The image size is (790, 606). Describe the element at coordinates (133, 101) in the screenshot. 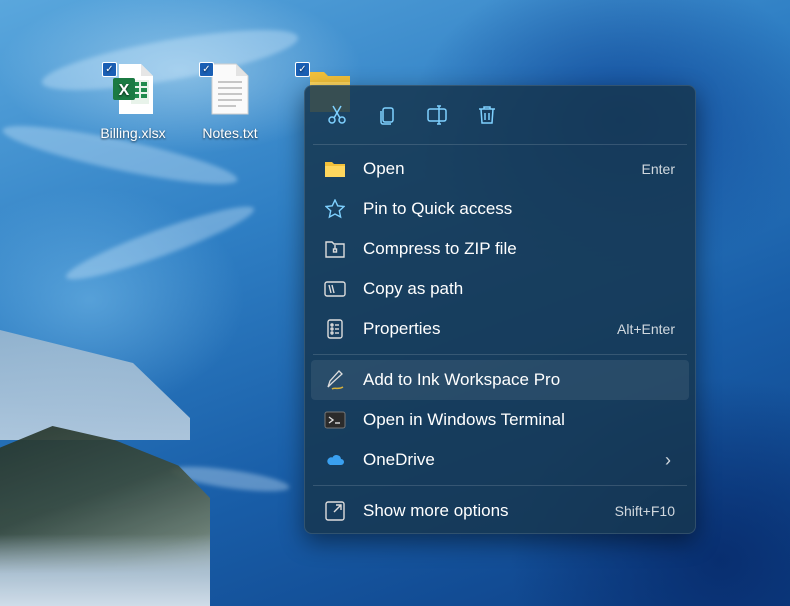

I see `desktop-icon-billing: ✓ X Billing.xlsx` at that location.